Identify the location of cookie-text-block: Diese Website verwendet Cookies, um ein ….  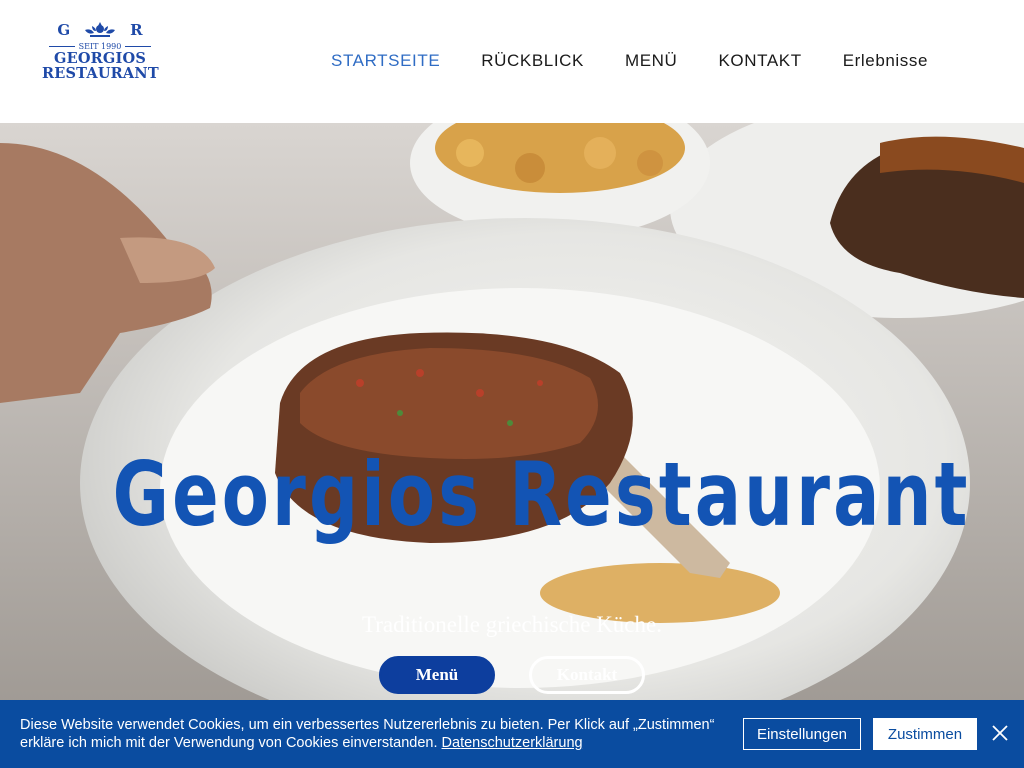
(370, 734).